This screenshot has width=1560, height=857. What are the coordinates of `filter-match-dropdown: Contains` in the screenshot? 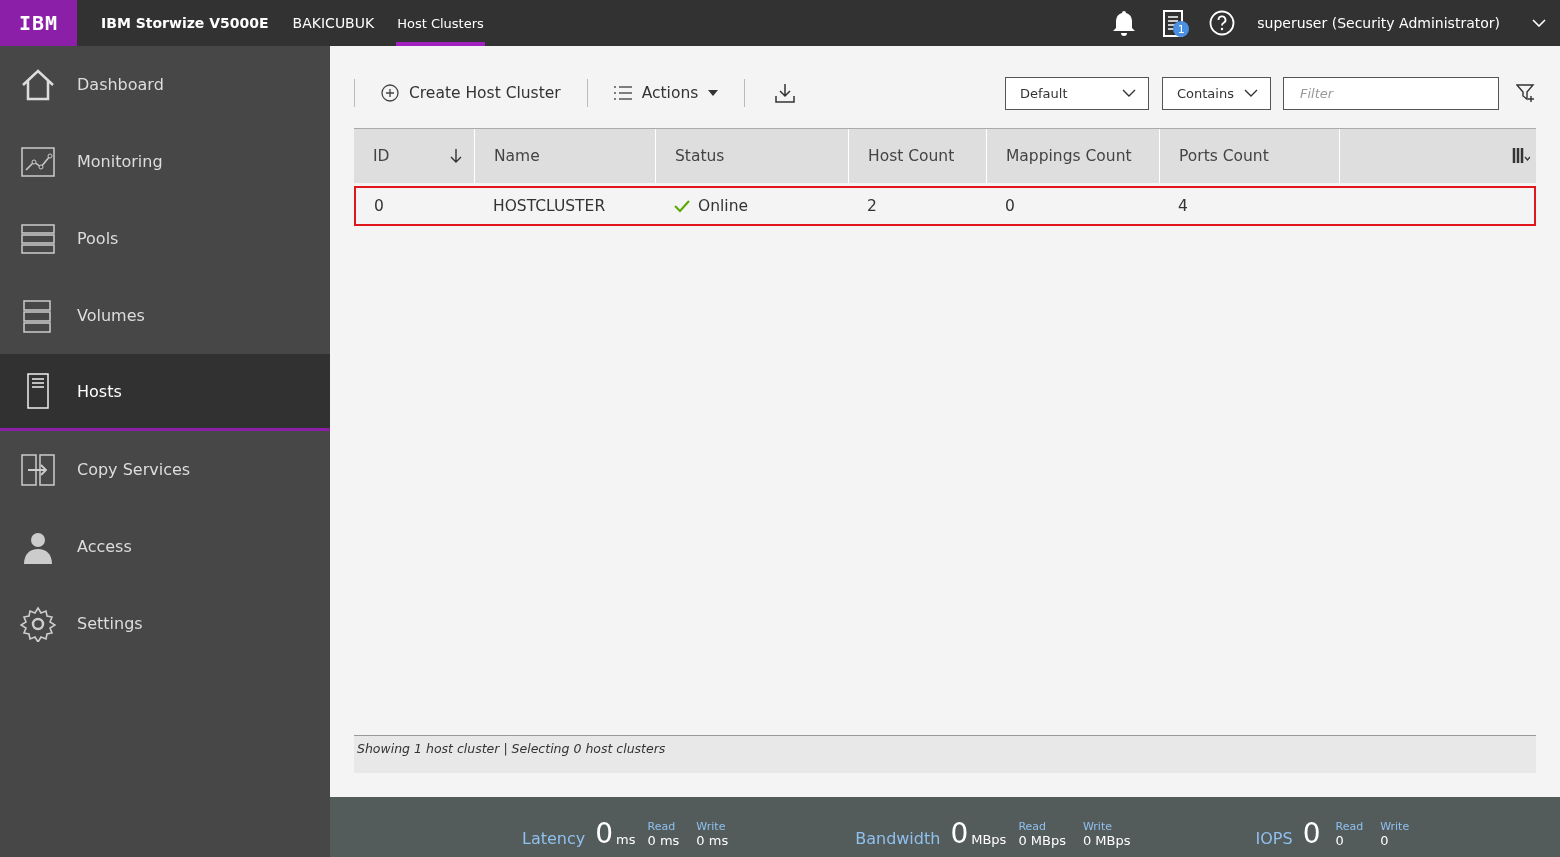 It's located at (1216, 93).